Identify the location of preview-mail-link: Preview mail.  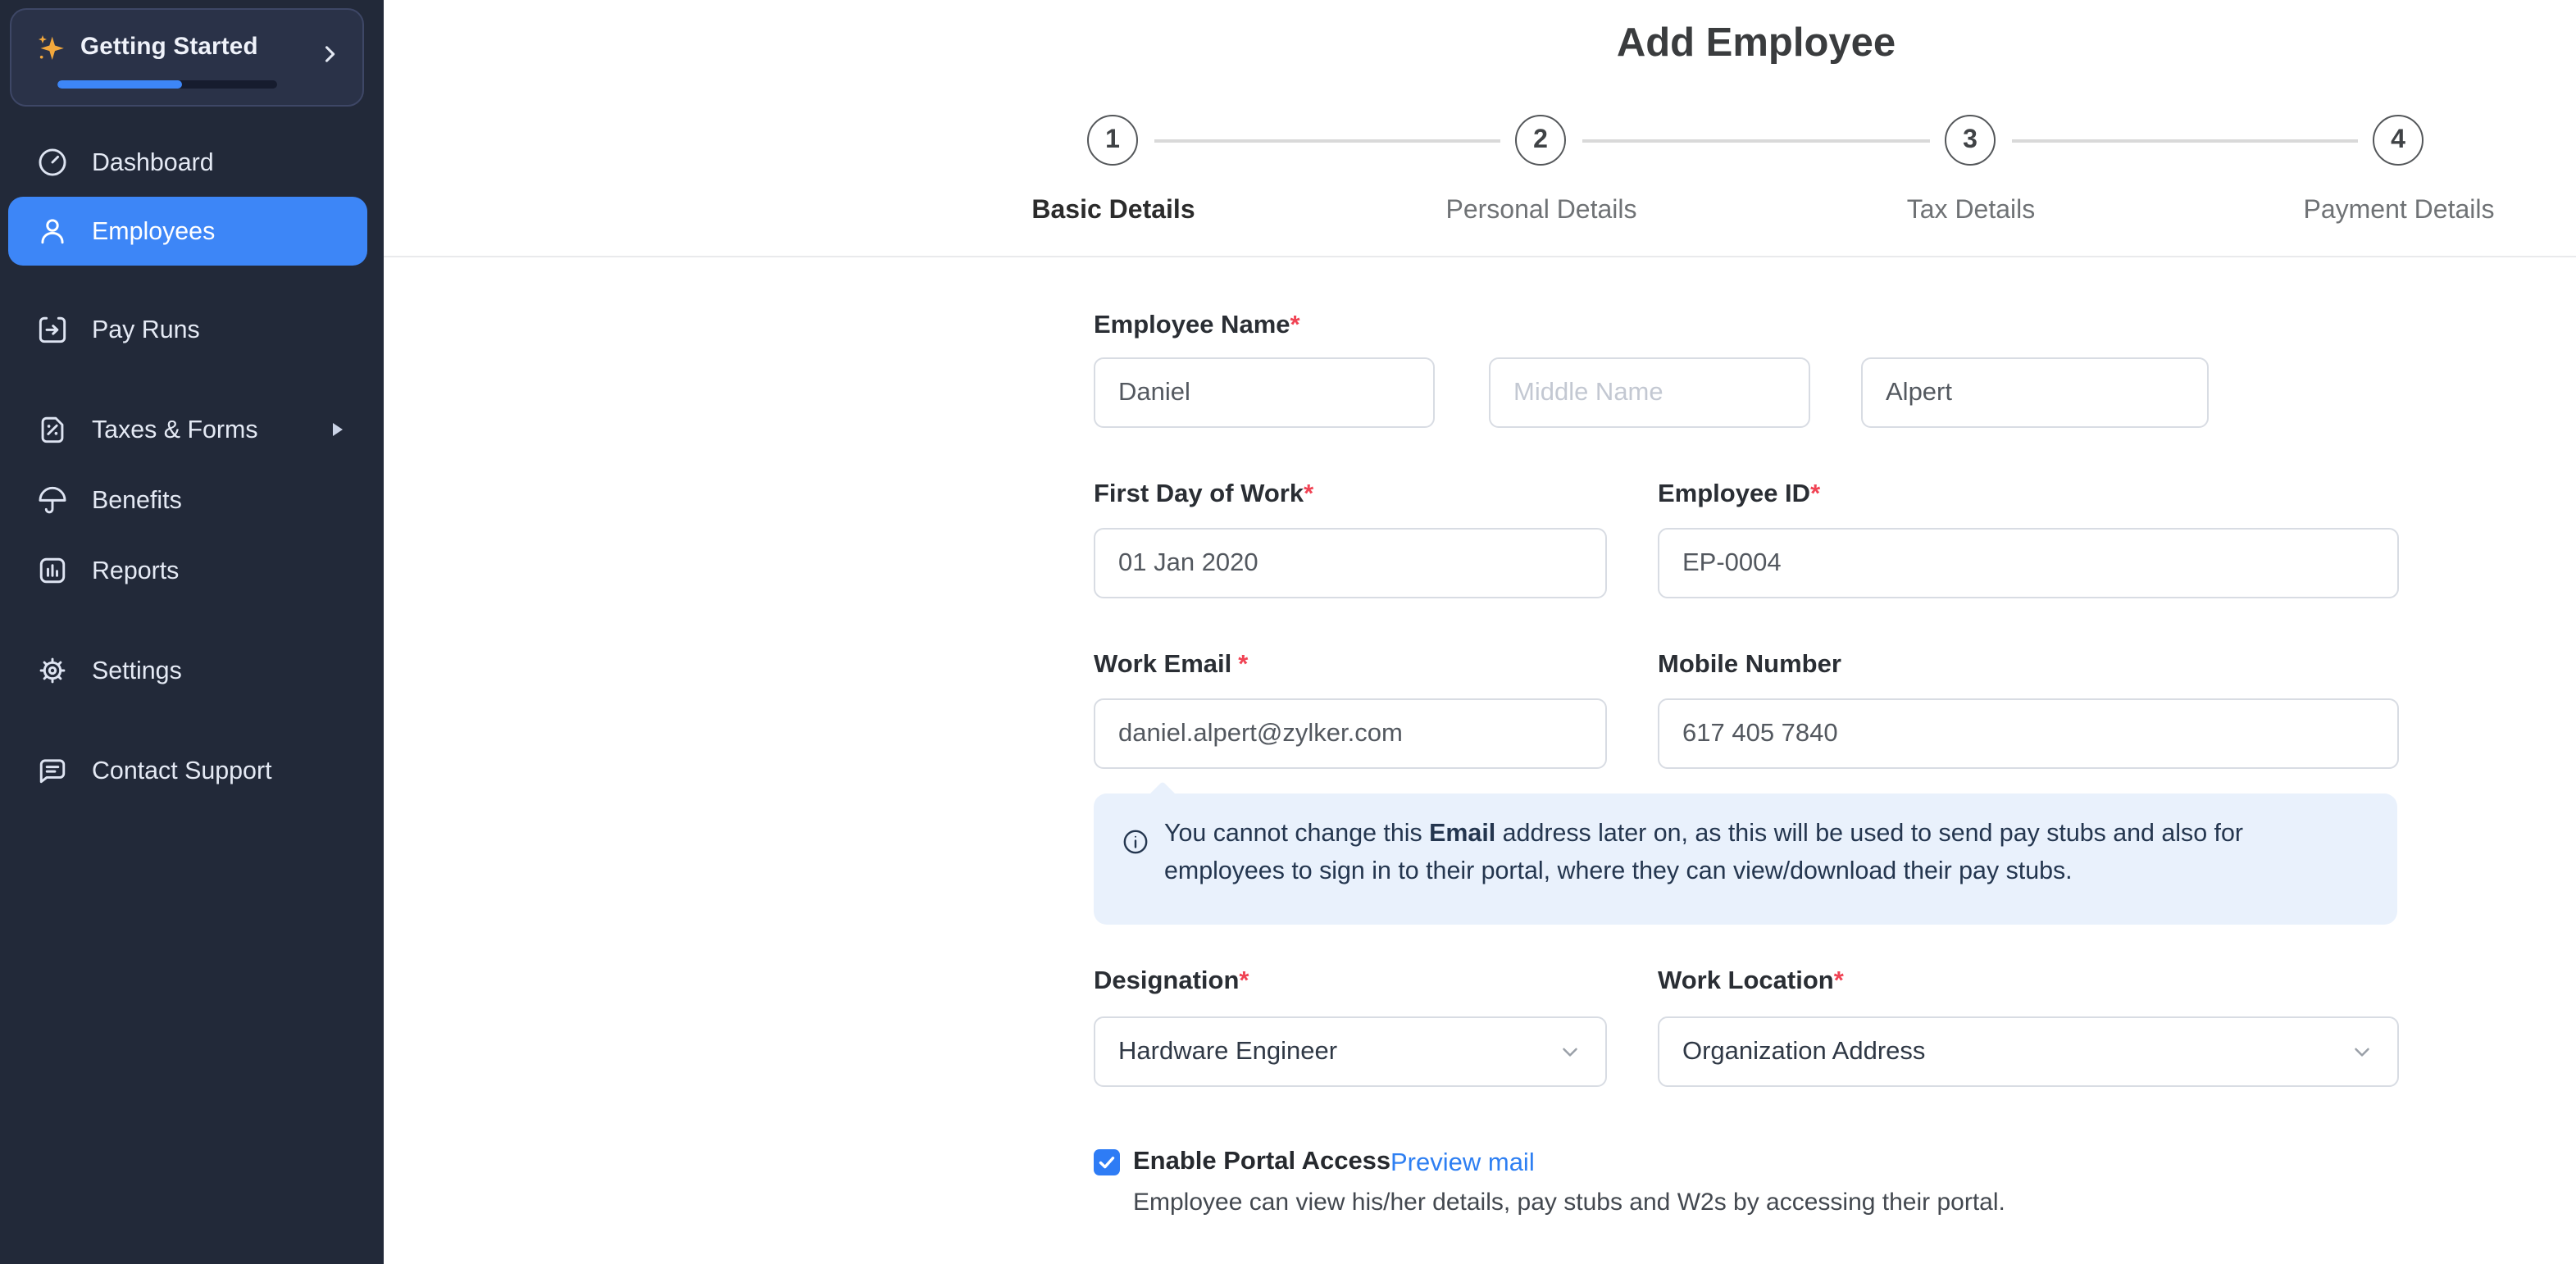
(1462, 1164).